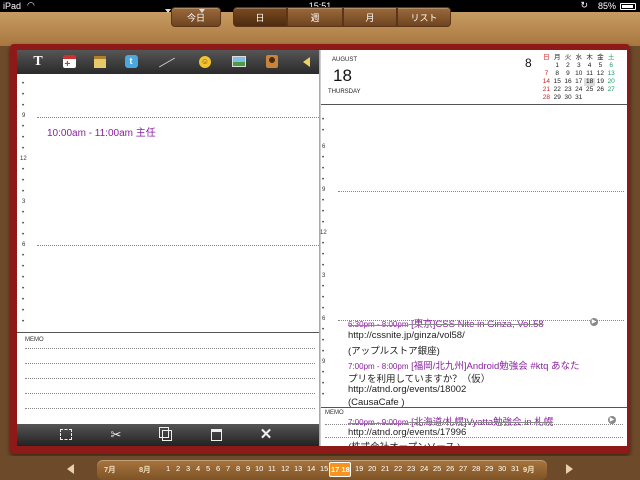 This screenshot has height=480, width=640. What do you see at coordinates (259, 468) in the screenshot?
I see `strip-day: 10` at bounding box center [259, 468].